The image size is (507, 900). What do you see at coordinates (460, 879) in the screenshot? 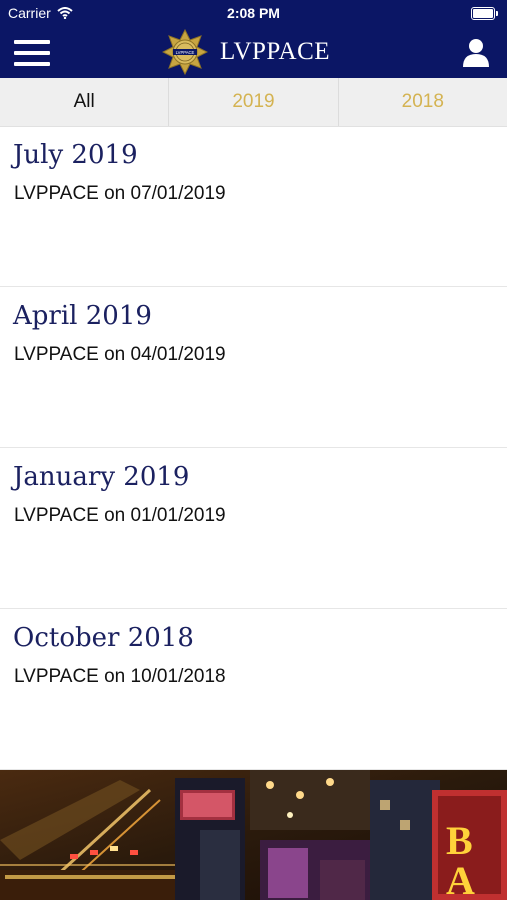
I see `svg-text: A` at bounding box center [460, 879].